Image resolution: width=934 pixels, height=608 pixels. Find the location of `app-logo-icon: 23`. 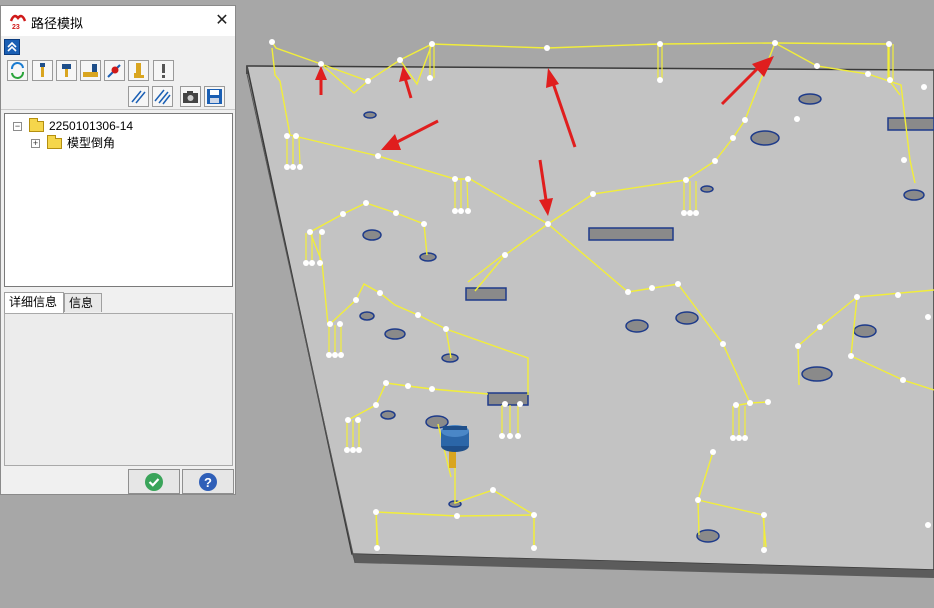

app-logo-icon: 23 is located at coordinates (18, 22).